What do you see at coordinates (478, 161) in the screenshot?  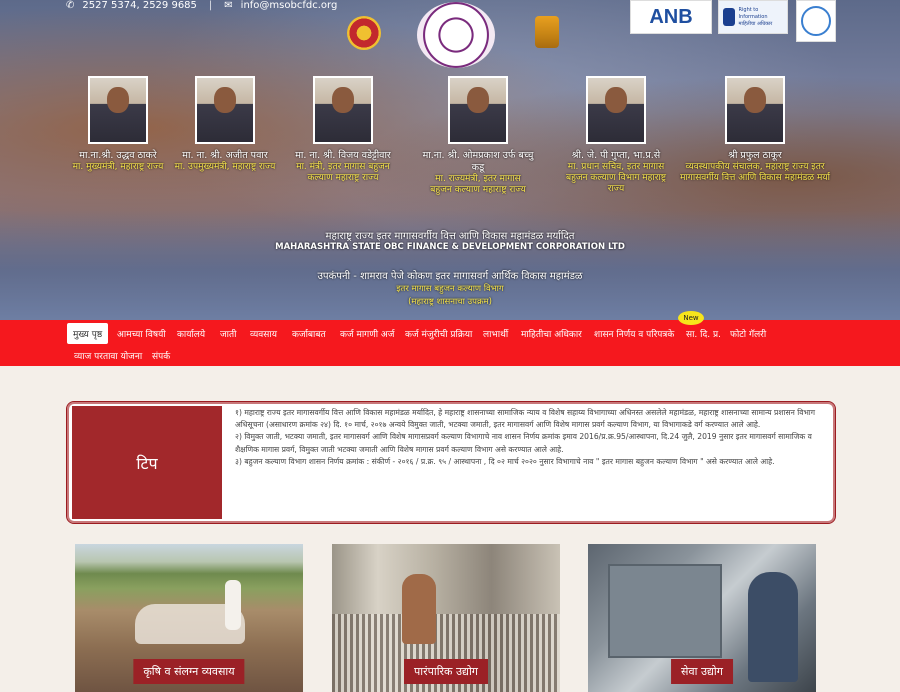 I see `leader-name: मा.ना. श्री. ओमप्रकाश उर्फ बच्चु कडू` at bounding box center [478, 161].